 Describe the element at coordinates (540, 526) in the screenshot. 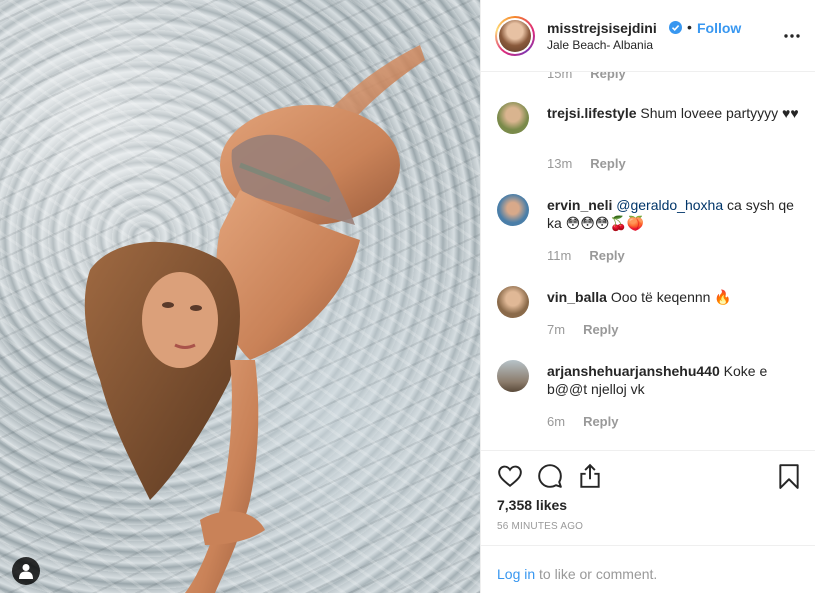

I see `post-timestamp: 56 MINUTES AGO` at that location.